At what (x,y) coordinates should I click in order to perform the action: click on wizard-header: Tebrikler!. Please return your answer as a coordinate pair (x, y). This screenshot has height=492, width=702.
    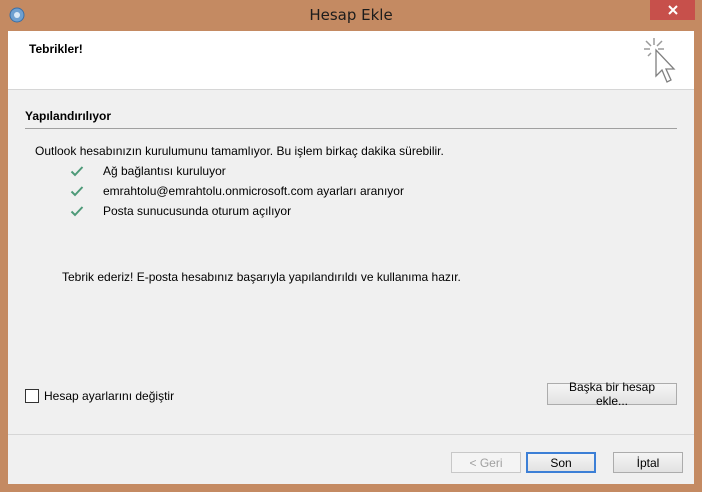
    Looking at the image, I should click on (351, 60).